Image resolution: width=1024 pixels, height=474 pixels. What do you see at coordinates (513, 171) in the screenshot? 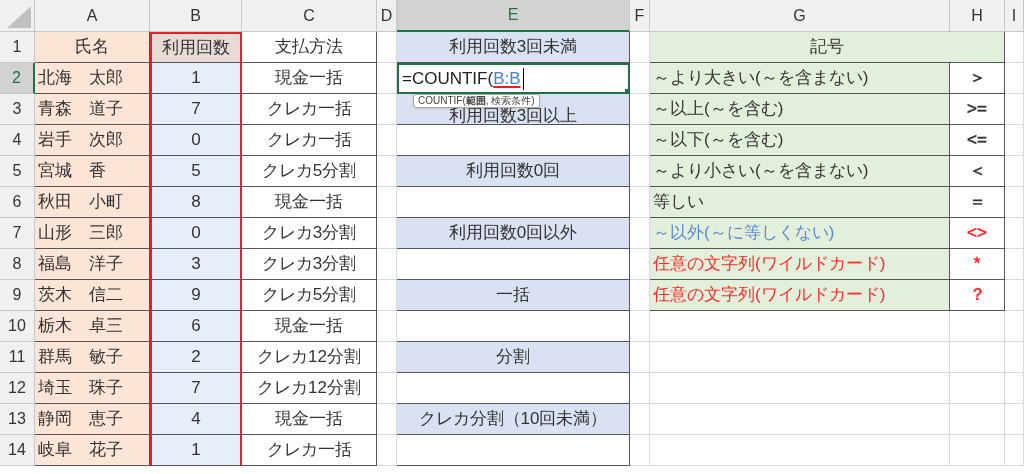
I see `table-cell: 利用回数0回` at bounding box center [513, 171].